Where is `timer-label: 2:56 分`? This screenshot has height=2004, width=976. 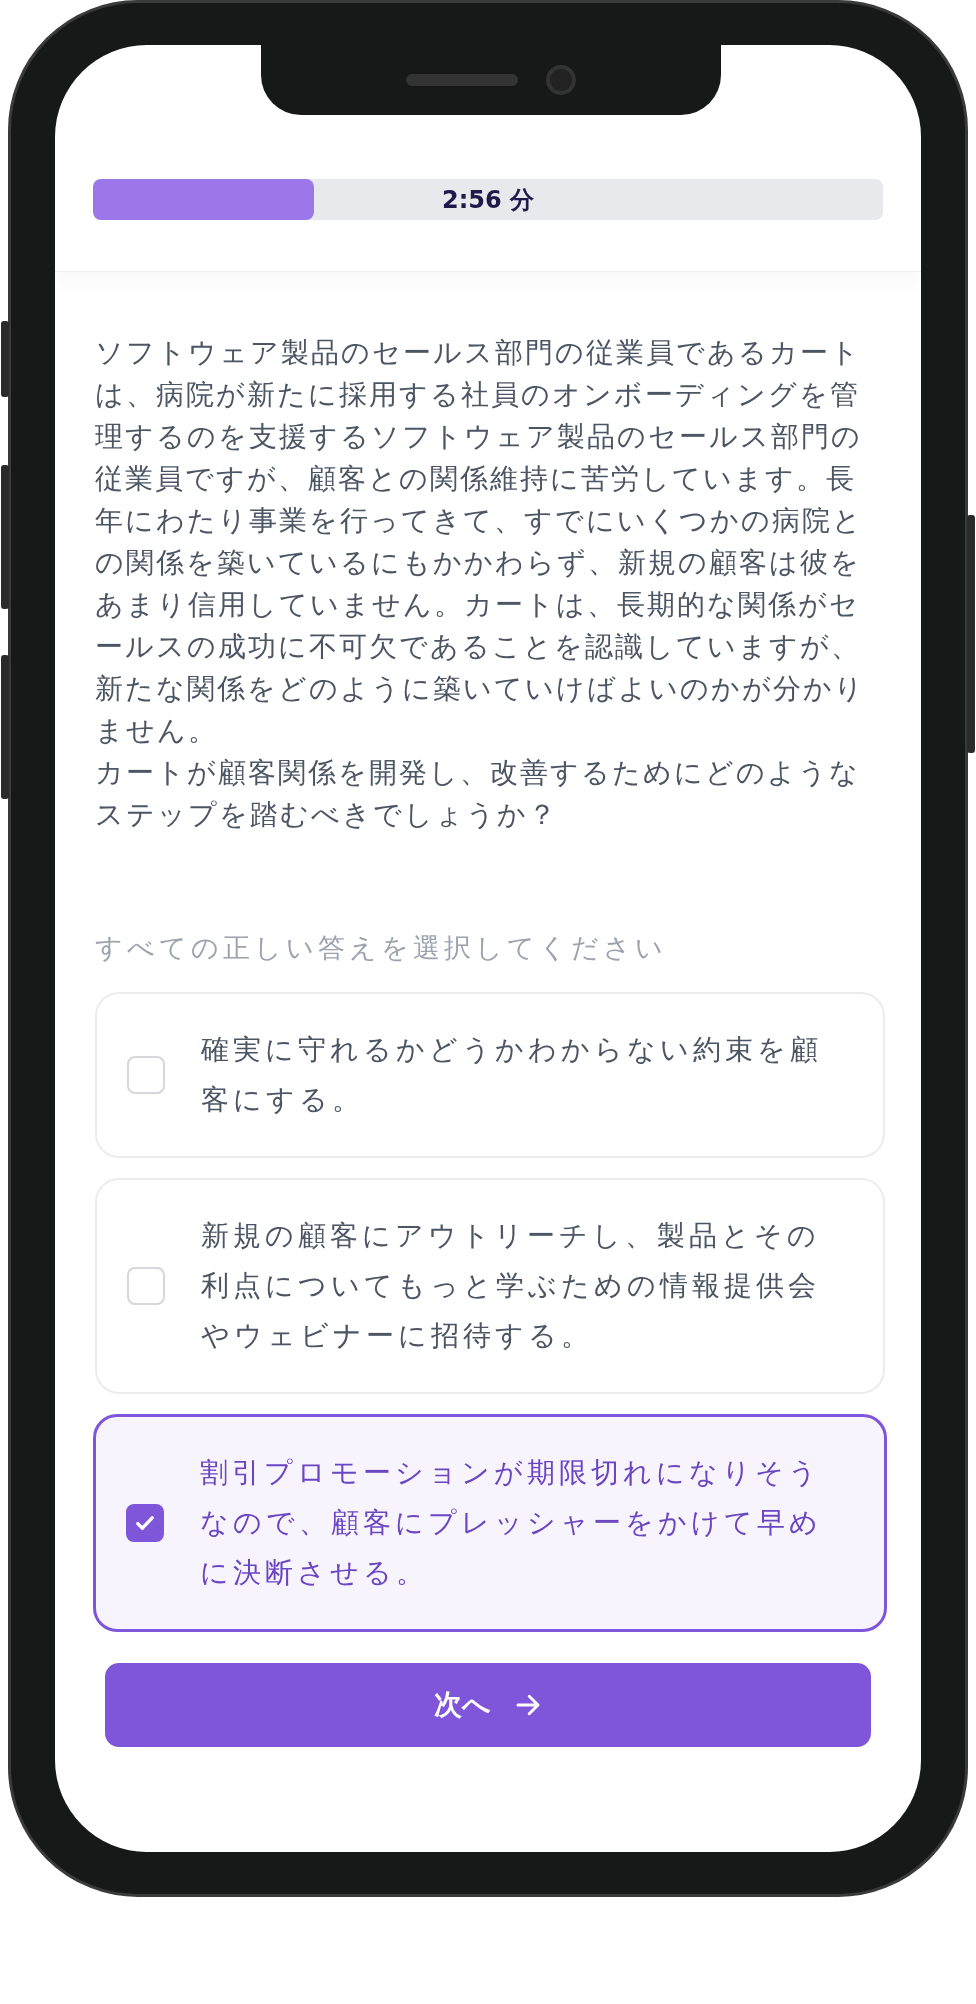 timer-label: 2:56 分 is located at coordinates (488, 200).